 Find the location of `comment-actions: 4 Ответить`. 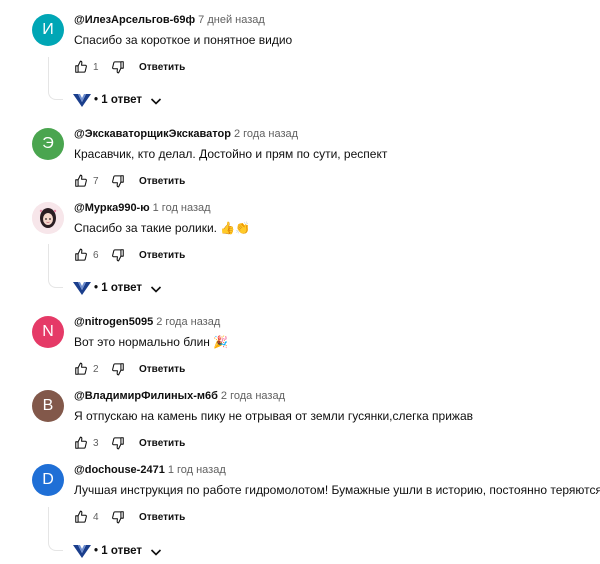

comment-actions: 4 Ответить is located at coordinates (129, 517).